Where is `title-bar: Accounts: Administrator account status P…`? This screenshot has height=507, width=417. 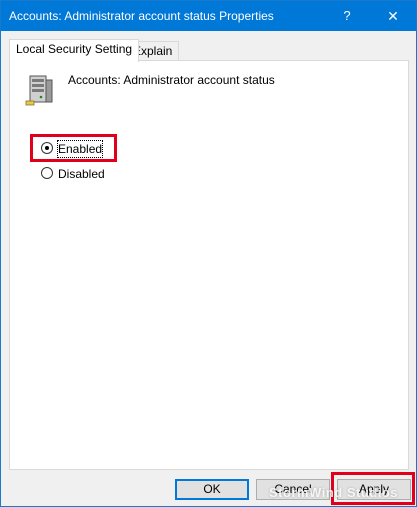
title-bar: Accounts: Administrator account status P… is located at coordinates (208, 16).